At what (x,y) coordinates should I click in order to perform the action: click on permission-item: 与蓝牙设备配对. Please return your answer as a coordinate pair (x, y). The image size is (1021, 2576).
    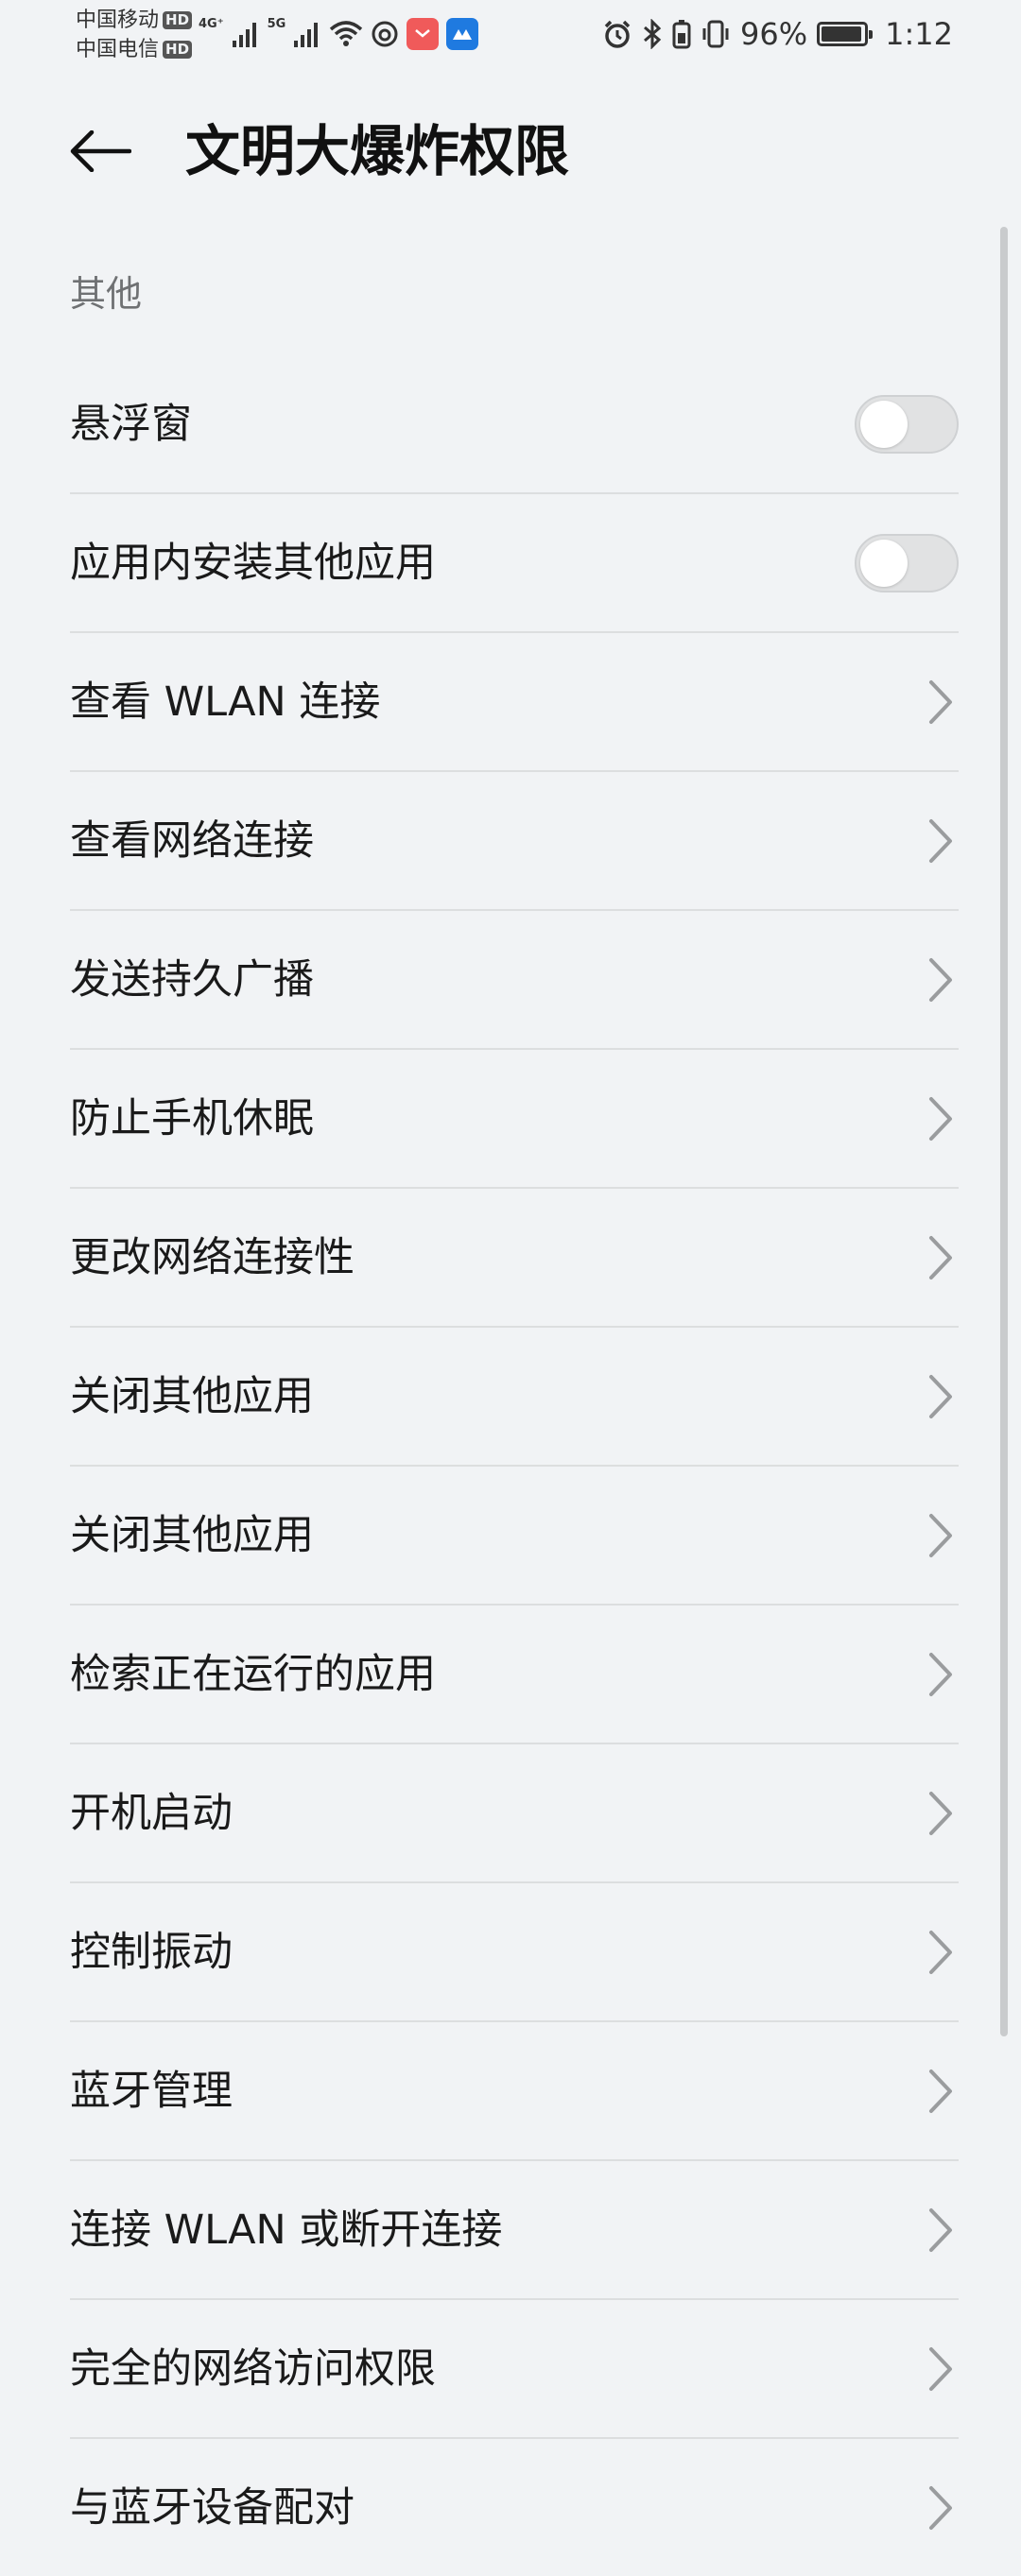
    Looking at the image, I should click on (514, 2506).